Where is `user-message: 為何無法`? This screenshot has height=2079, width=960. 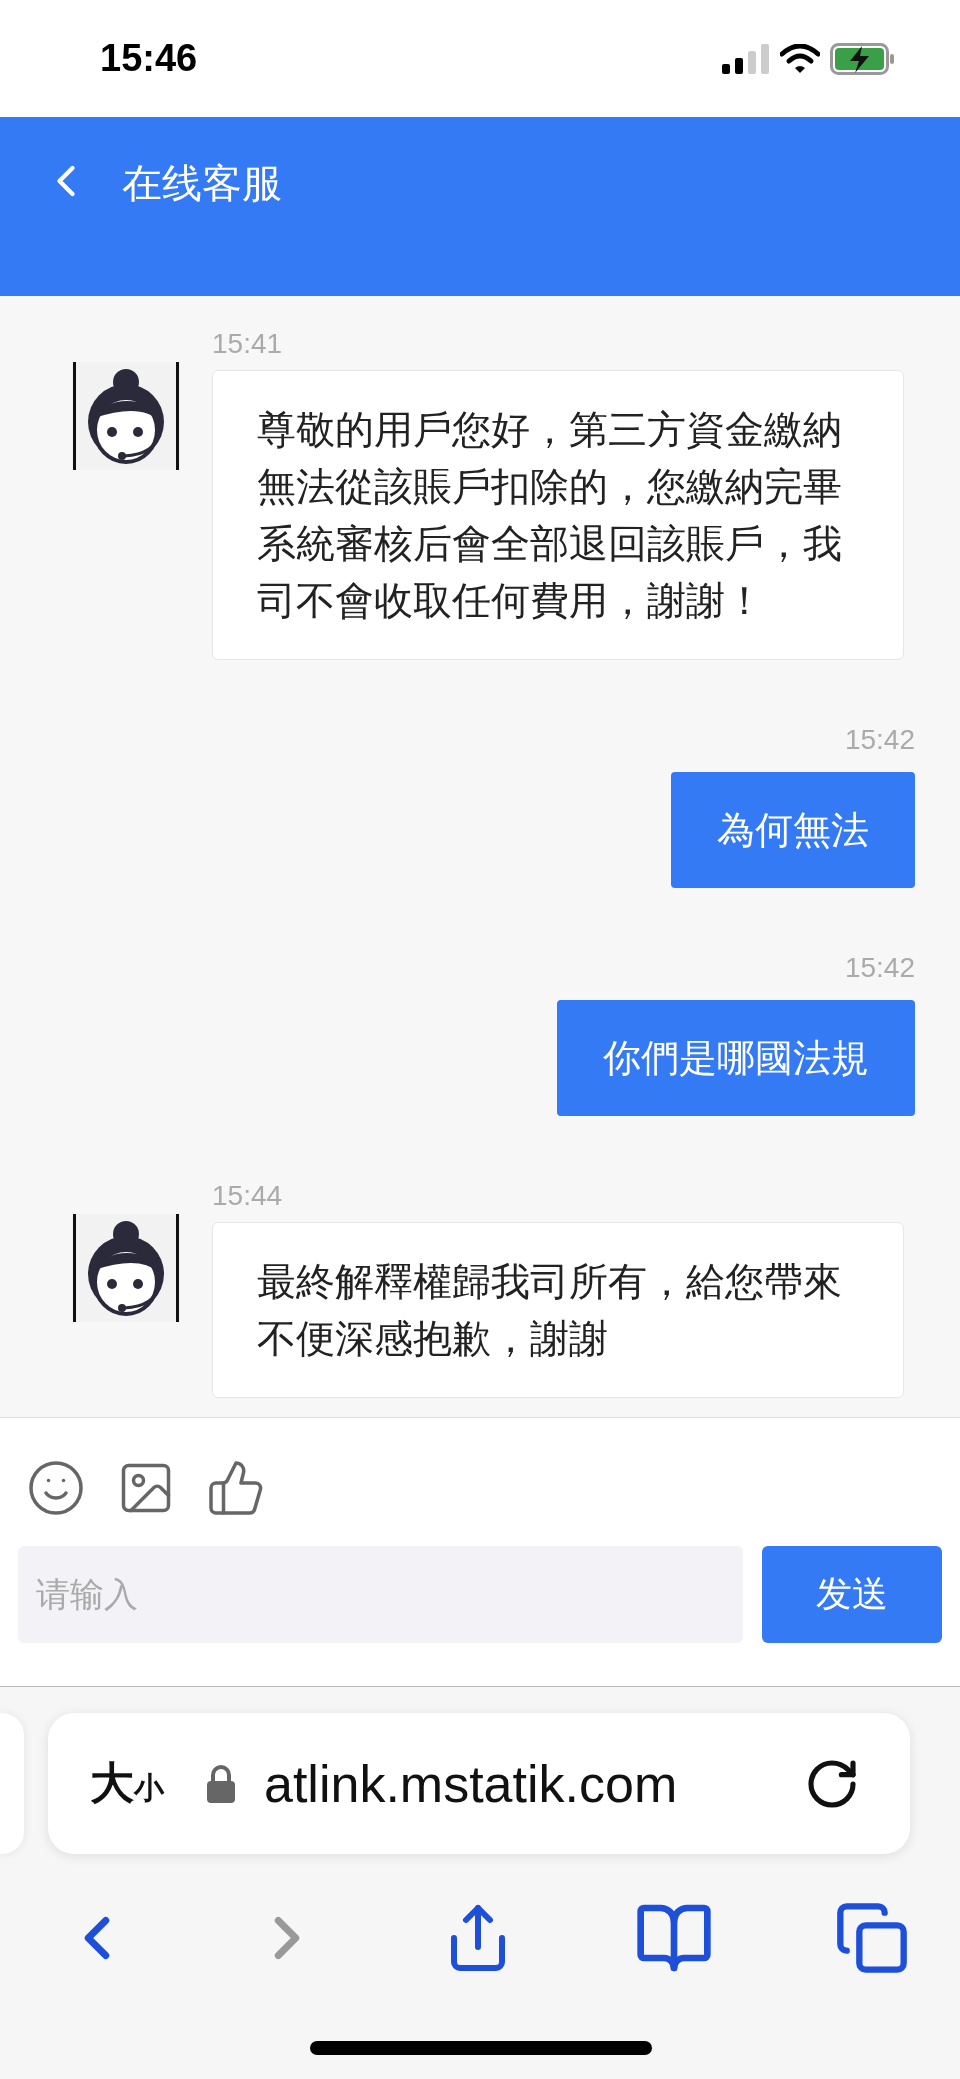
user-message: 為何無法 is located at coordinates (793, 830).